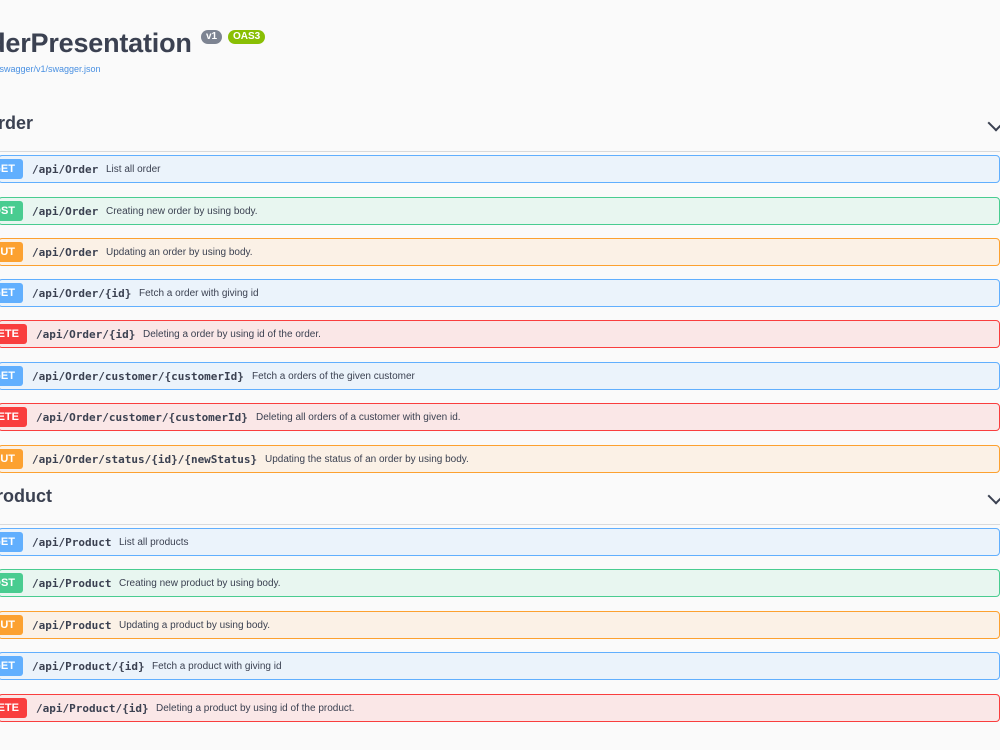 This screenshot has height=750, width=1000. What do you see at coordinates (247, 37) in the screenshot?
I see `oas-badge: OAS3` at bounding box center [247, 37].